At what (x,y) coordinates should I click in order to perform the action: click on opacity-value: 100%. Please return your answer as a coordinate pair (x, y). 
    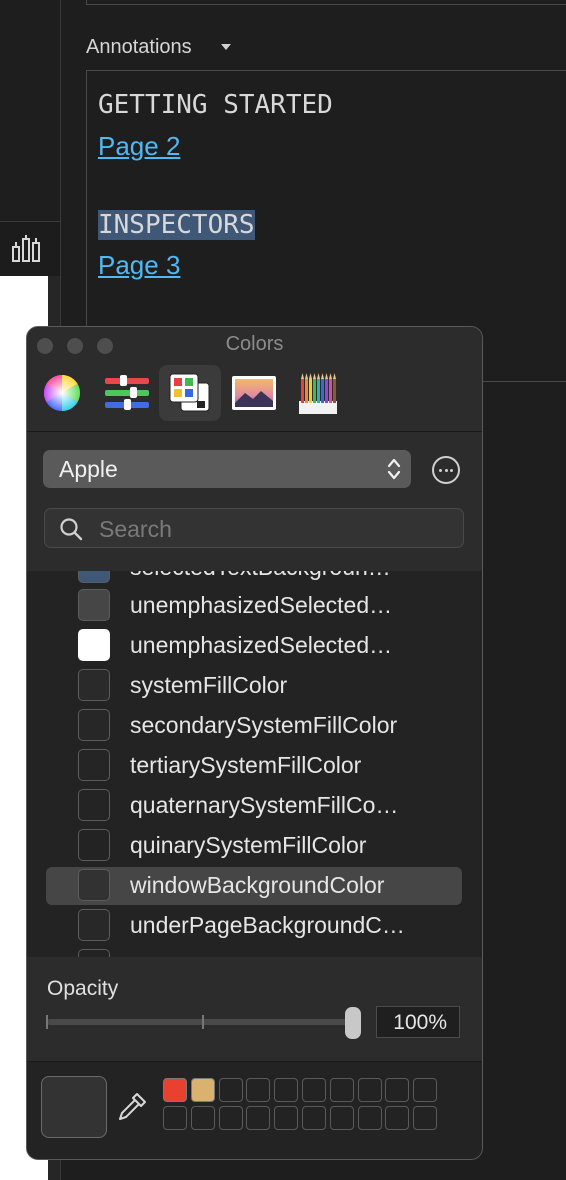
    Looking at the image, I should click on (420, 1022).